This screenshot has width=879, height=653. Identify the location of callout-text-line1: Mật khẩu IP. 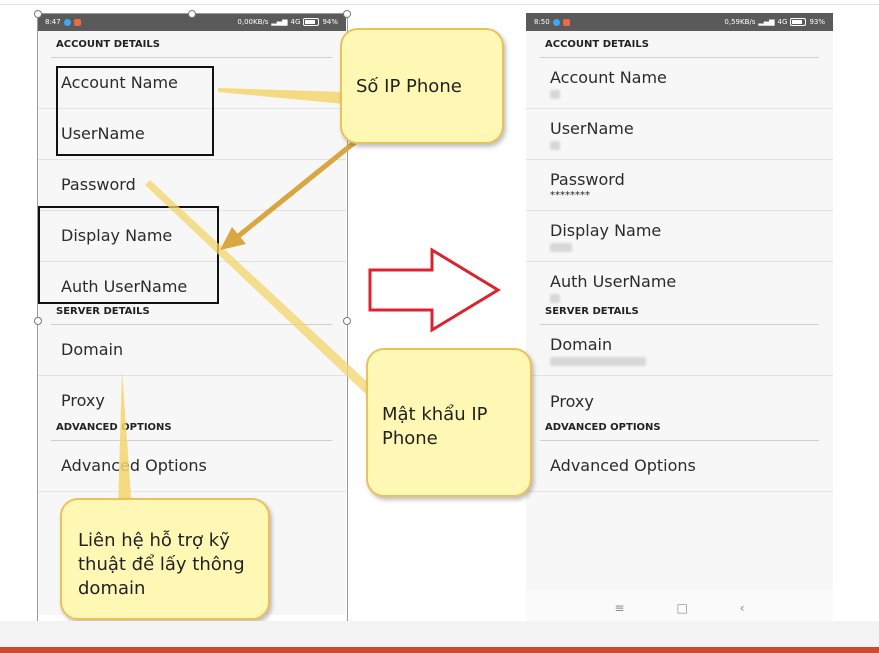
(435, 414).